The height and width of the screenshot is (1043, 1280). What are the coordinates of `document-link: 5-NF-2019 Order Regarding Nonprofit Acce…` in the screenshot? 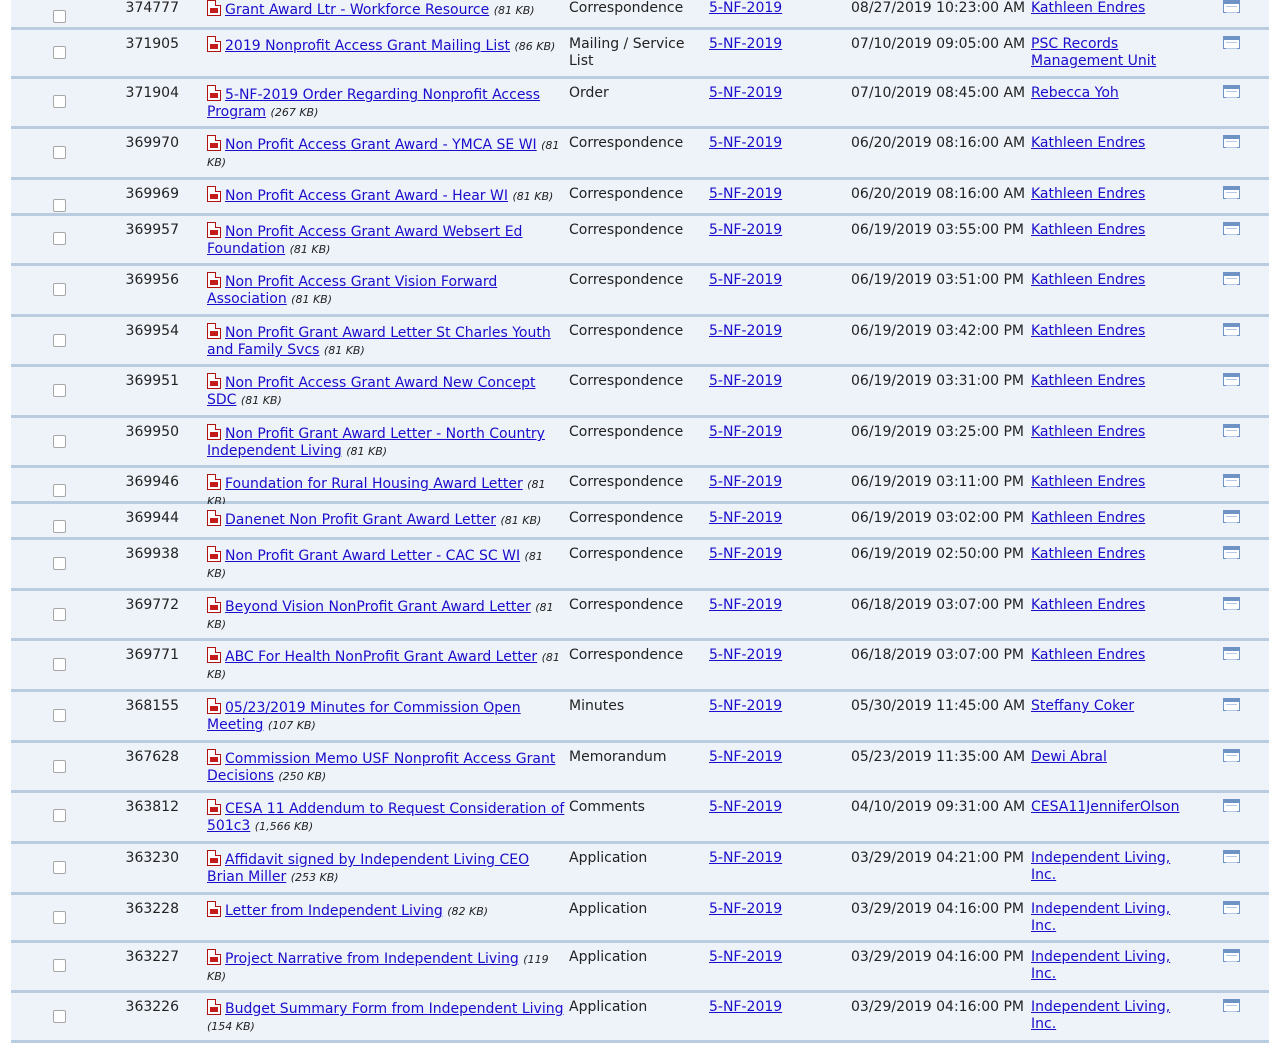 It's located at (373, 103).